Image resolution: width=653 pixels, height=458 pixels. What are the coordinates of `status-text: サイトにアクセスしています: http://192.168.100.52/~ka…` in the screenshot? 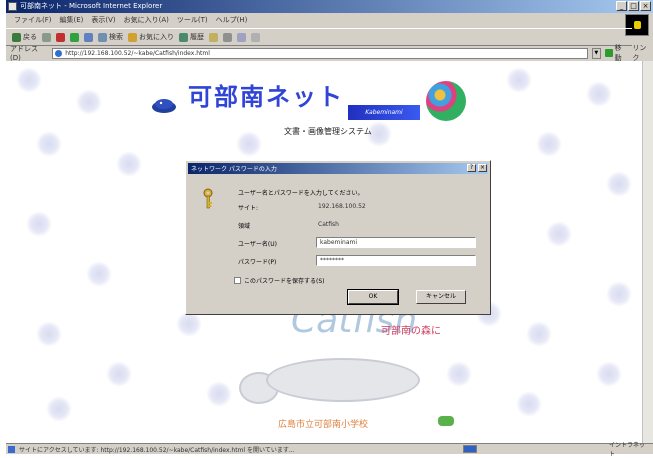 It's located at (157, 450).